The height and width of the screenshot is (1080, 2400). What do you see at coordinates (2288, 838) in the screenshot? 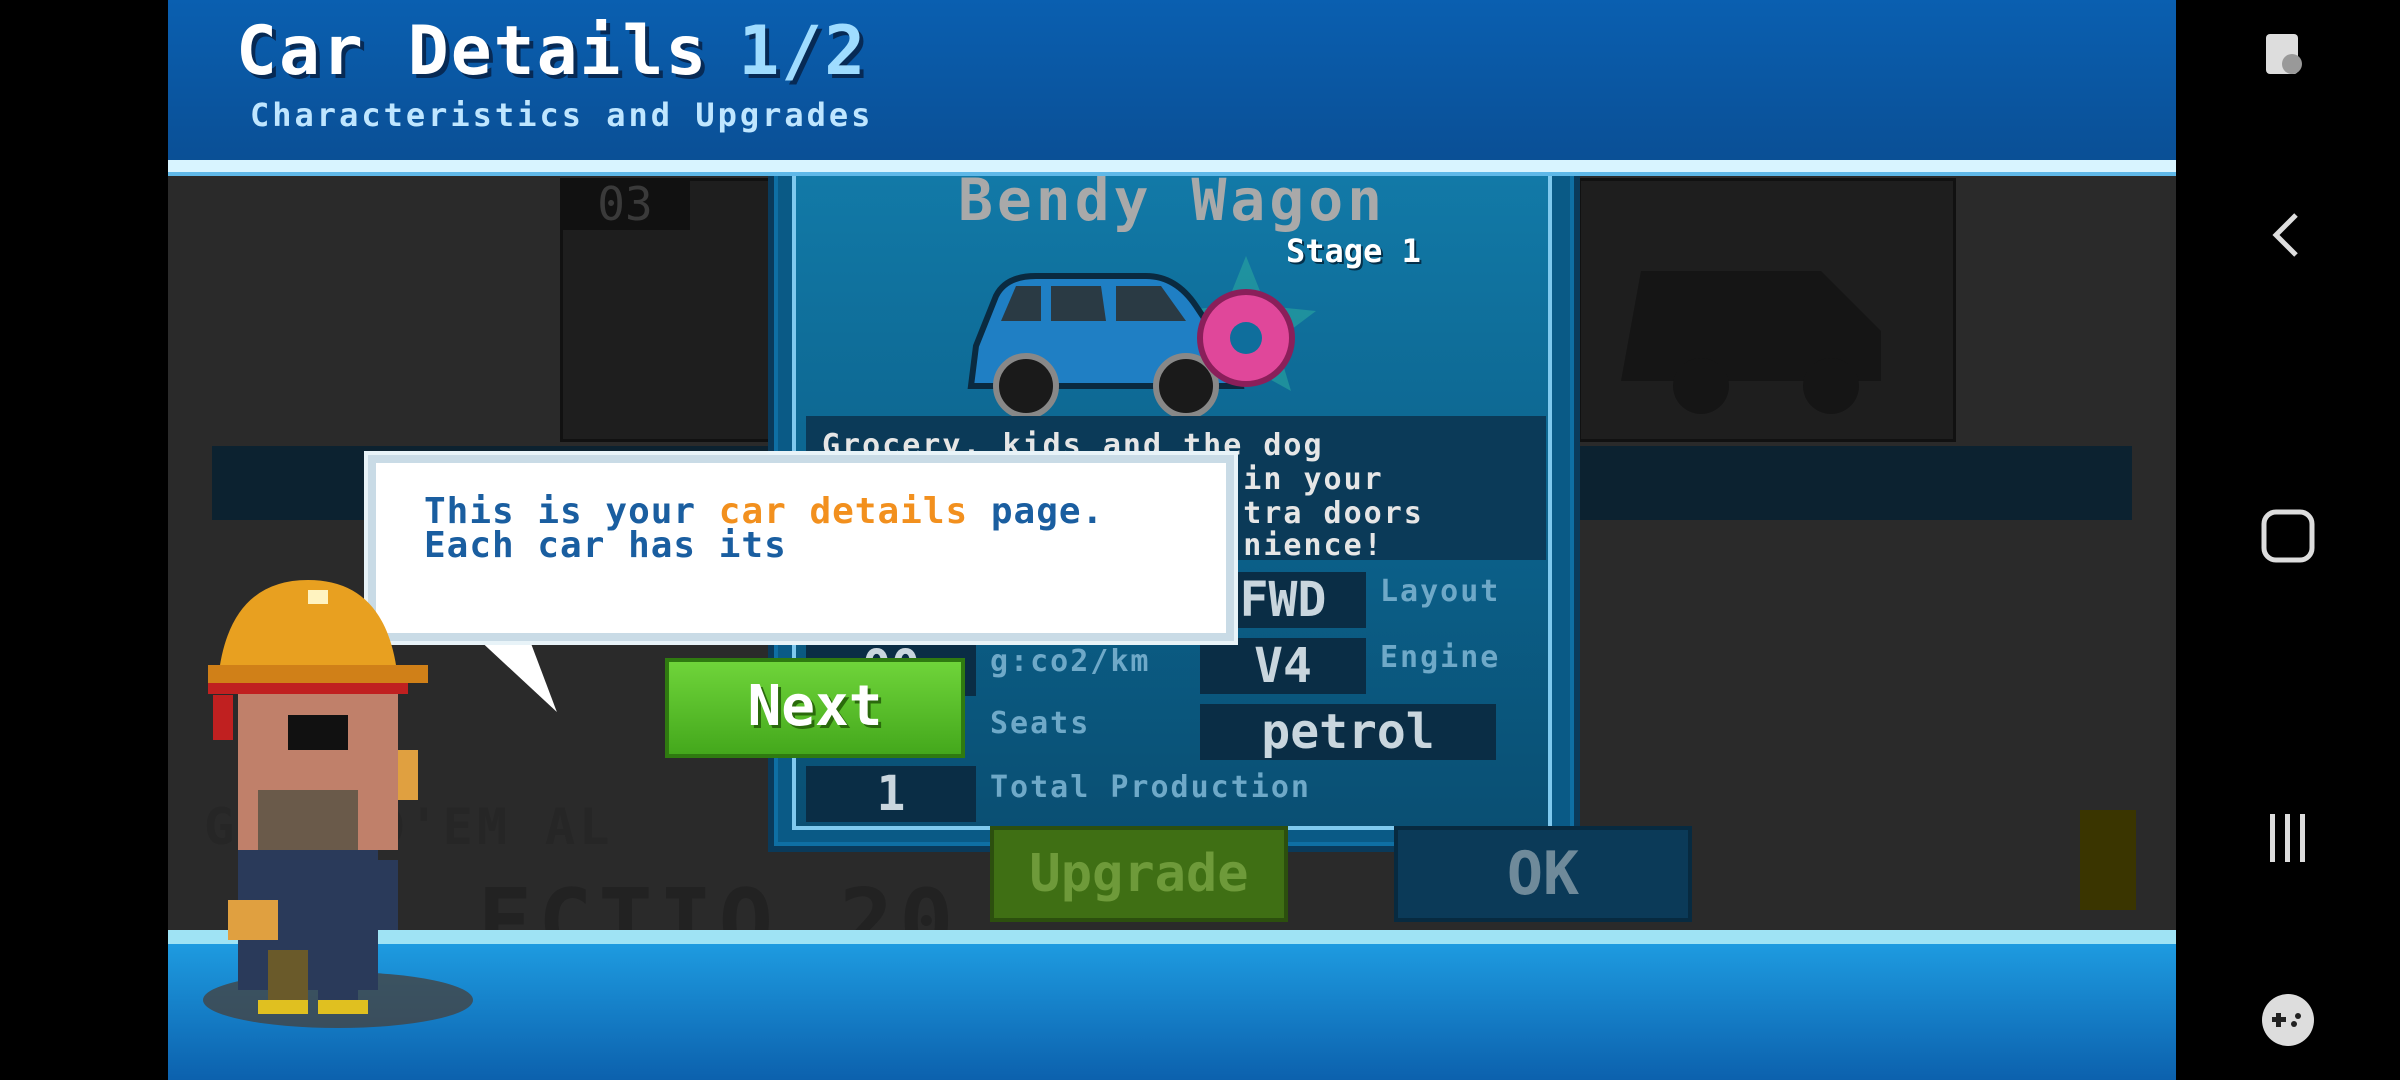
I see `recents-icon` at bounding box center [2288, 838].